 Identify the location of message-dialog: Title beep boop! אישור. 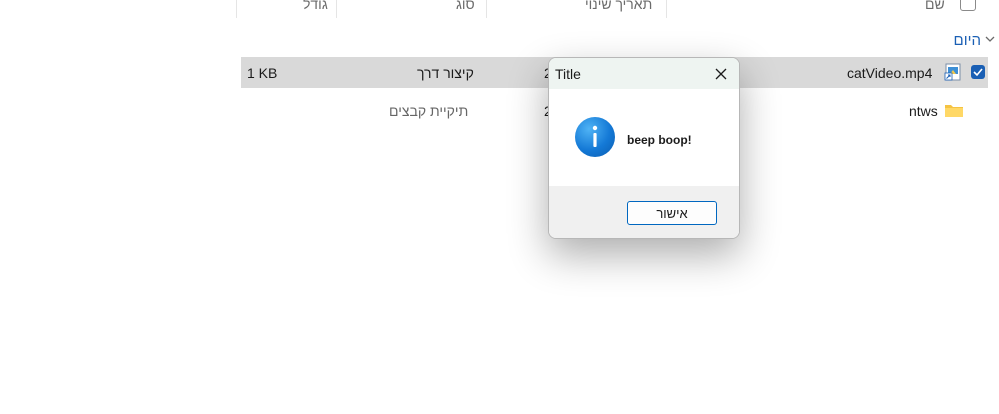
(644, 148).